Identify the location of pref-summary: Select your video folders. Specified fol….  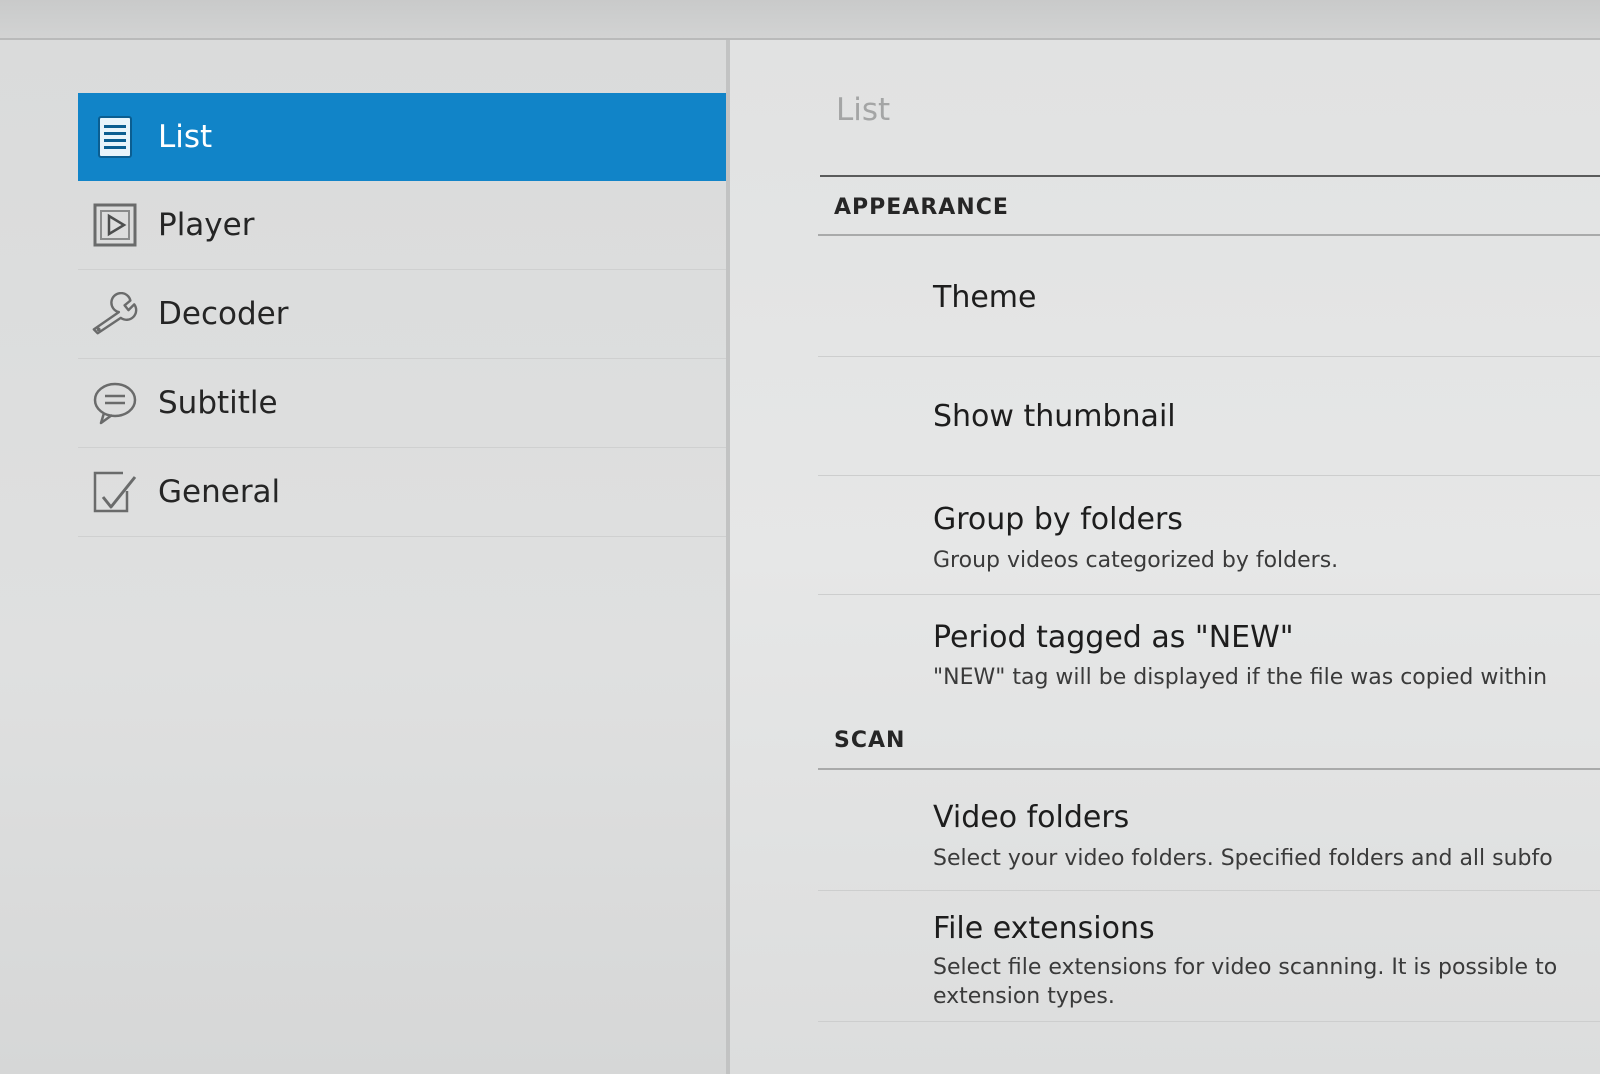
(1243, 858).